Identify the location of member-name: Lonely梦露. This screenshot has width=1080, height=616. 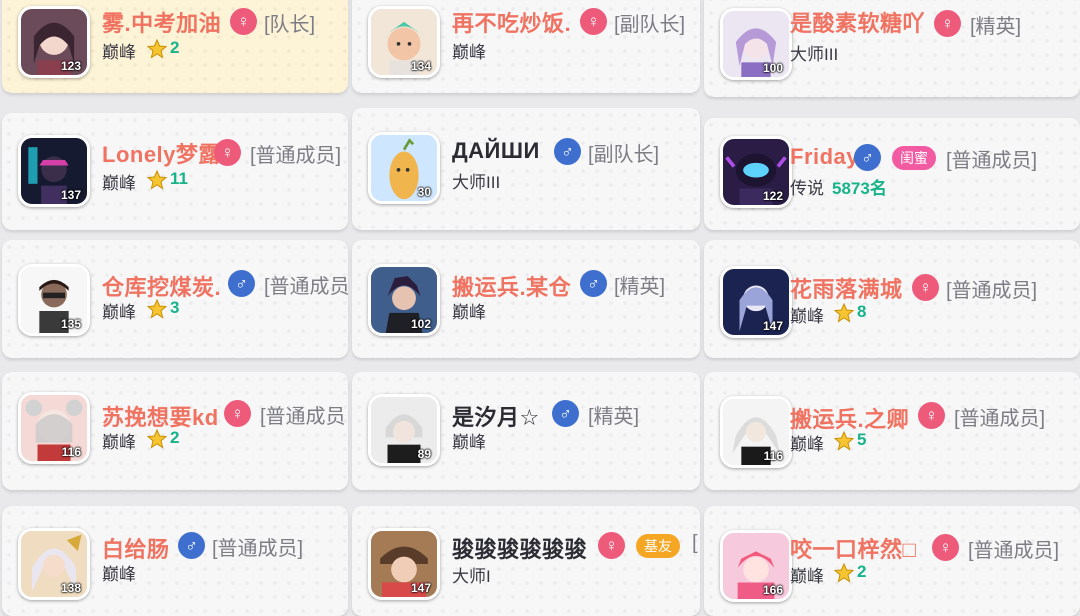
(161, 154).